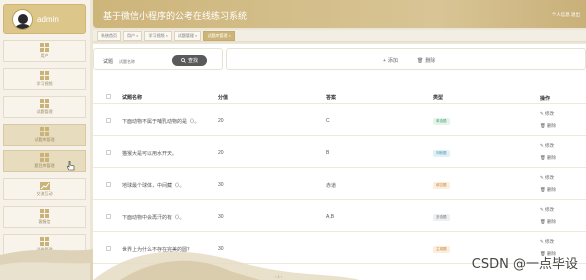 This screenshot has height=280, width=586. I want to click on cell-answer: C, so click(328, 121).